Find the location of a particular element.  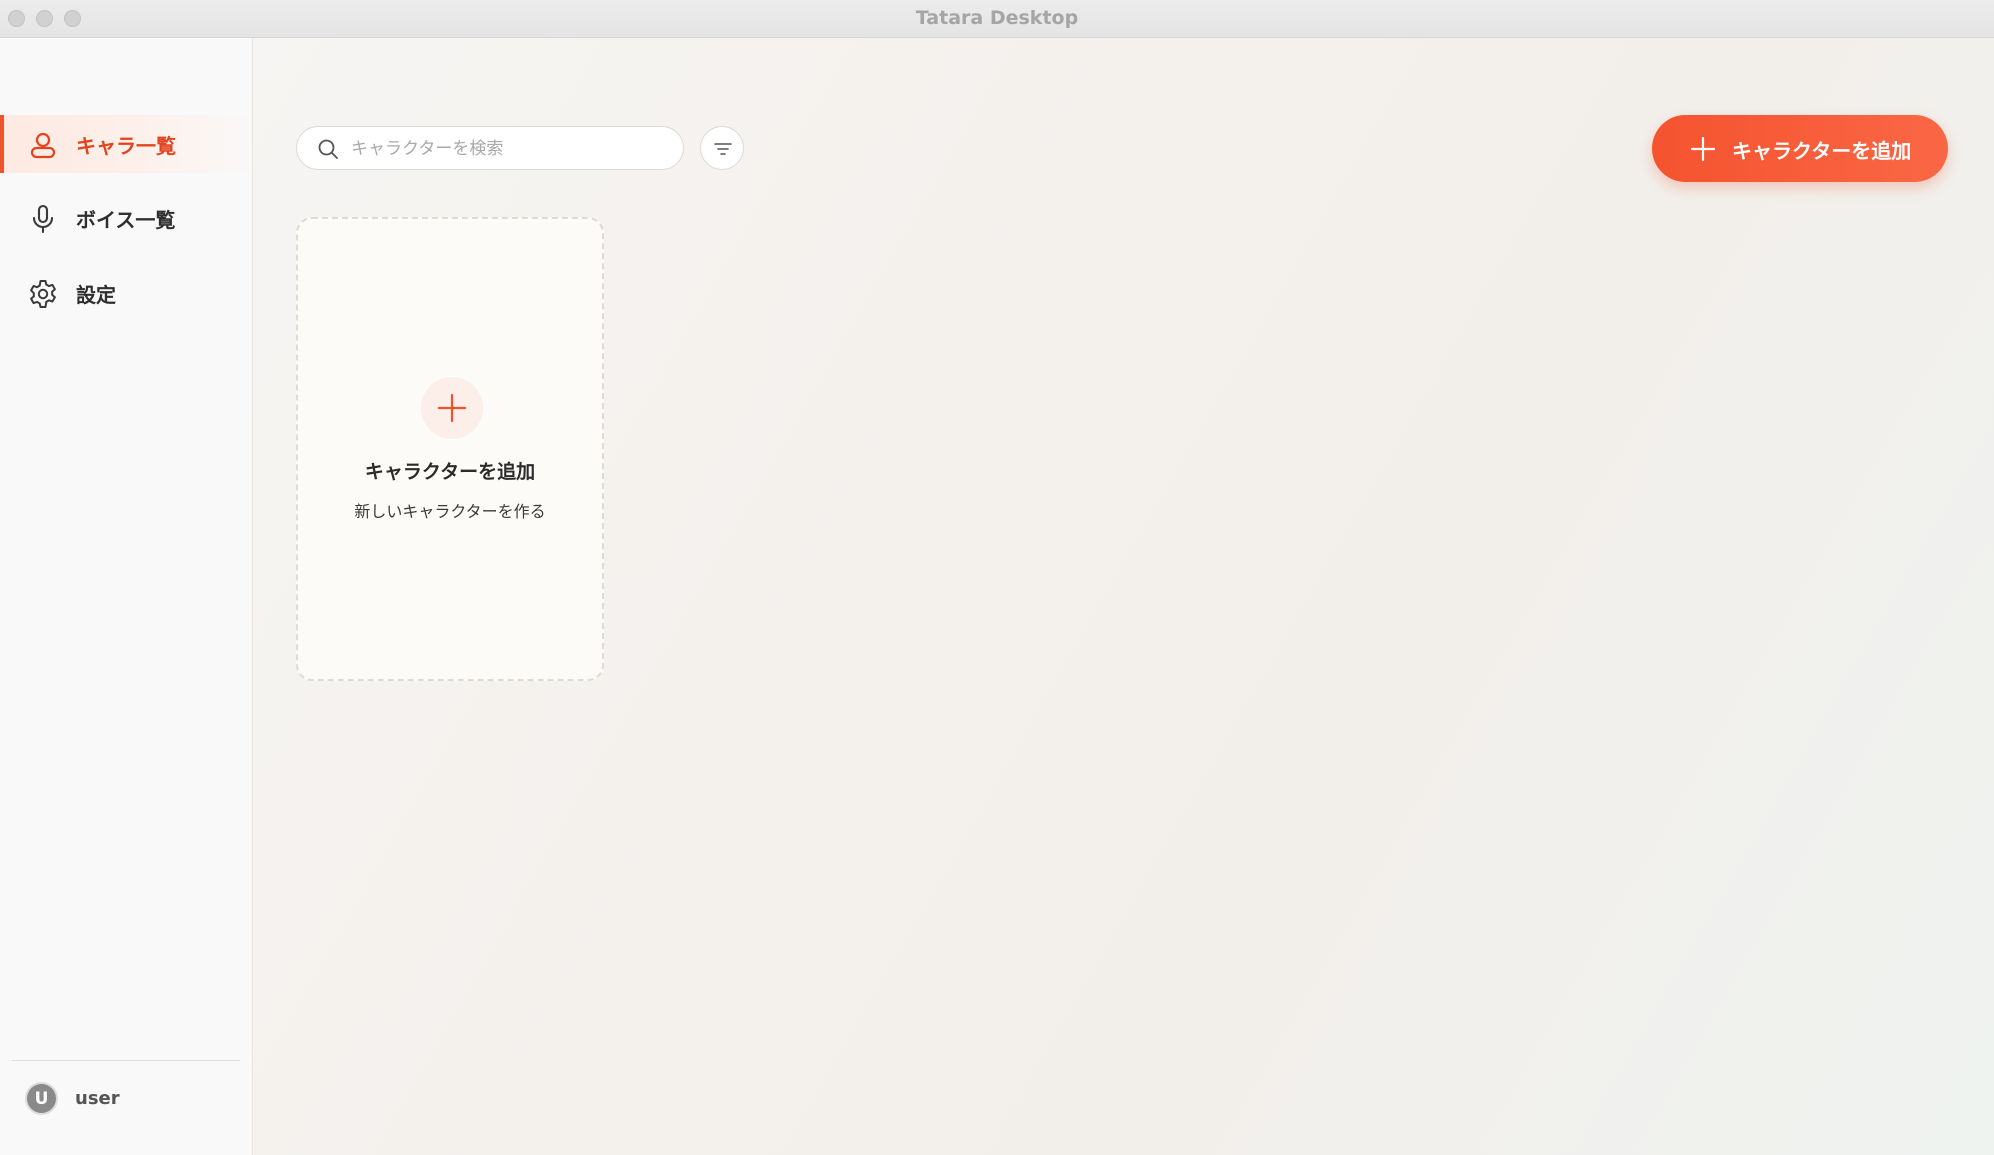

search-box is located at coordinates (490, 148).